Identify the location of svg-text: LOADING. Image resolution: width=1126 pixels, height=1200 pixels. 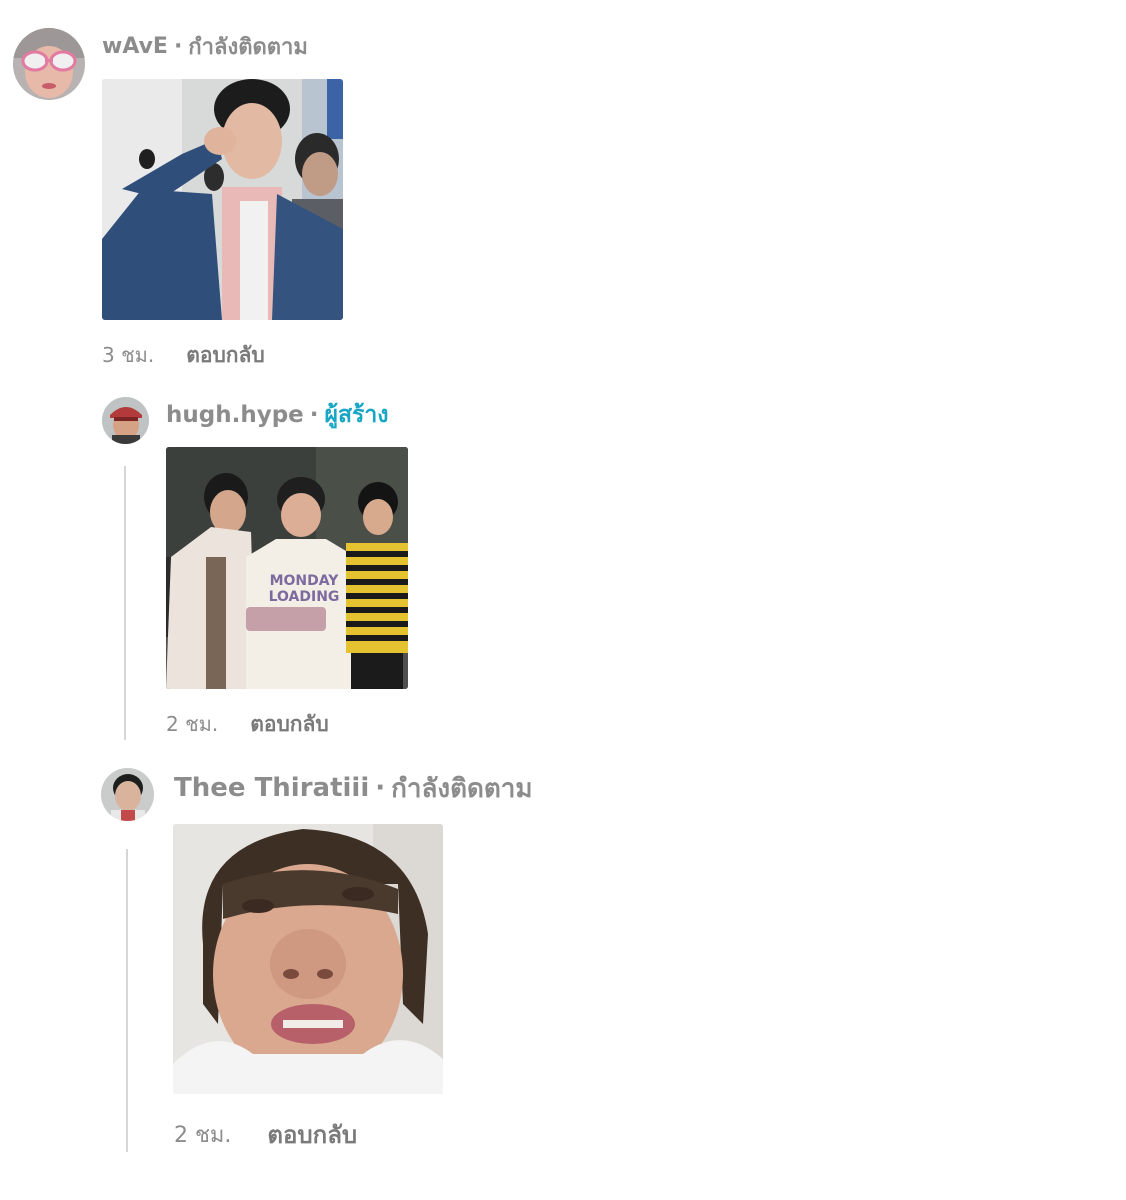
(304, 597).